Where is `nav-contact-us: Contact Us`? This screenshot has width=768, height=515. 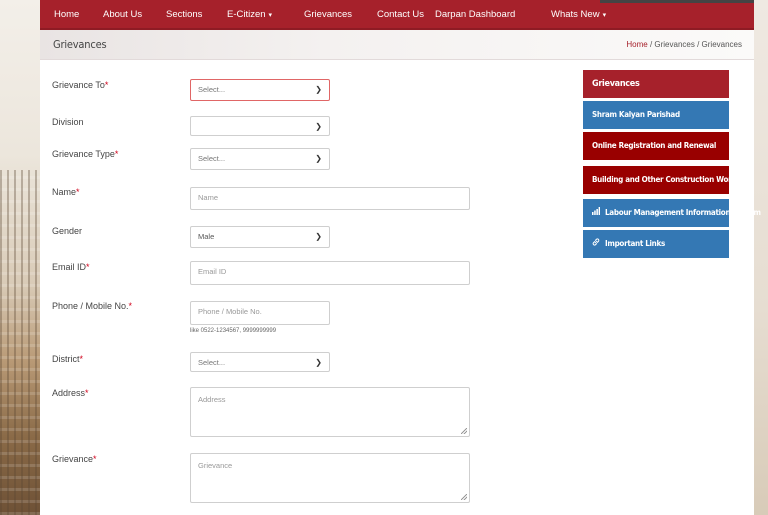
nav-contact-us: Contact Us is located at coordinates (400, 15).